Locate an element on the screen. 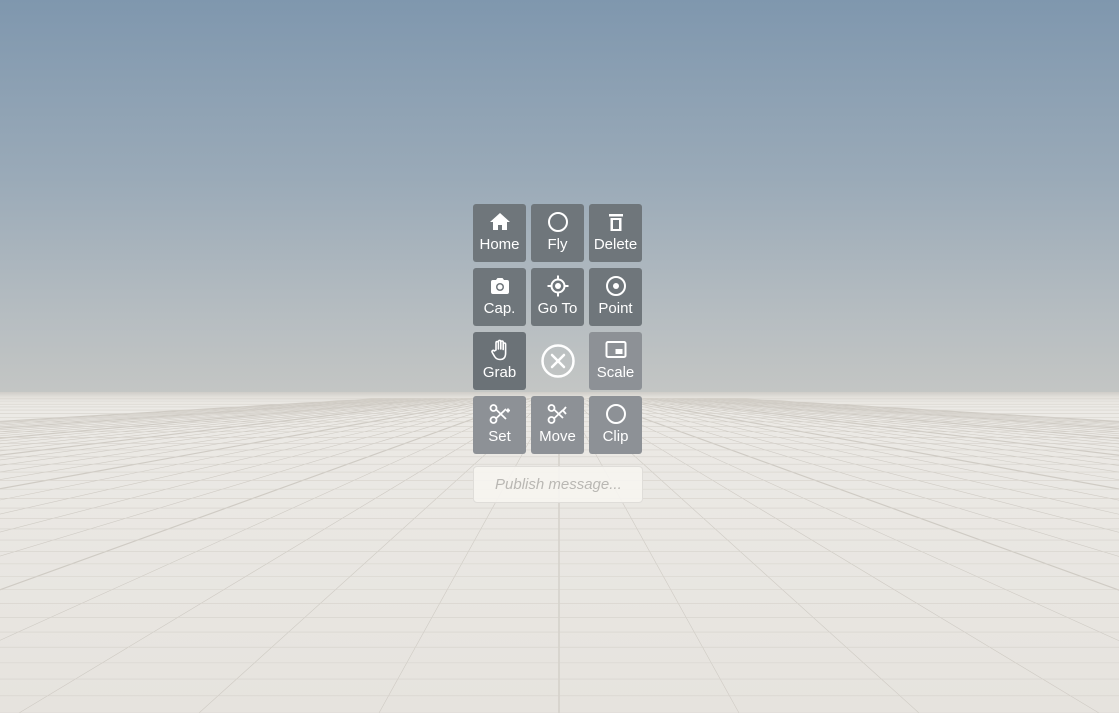  hand-icon is located at coordinates (498, 350).